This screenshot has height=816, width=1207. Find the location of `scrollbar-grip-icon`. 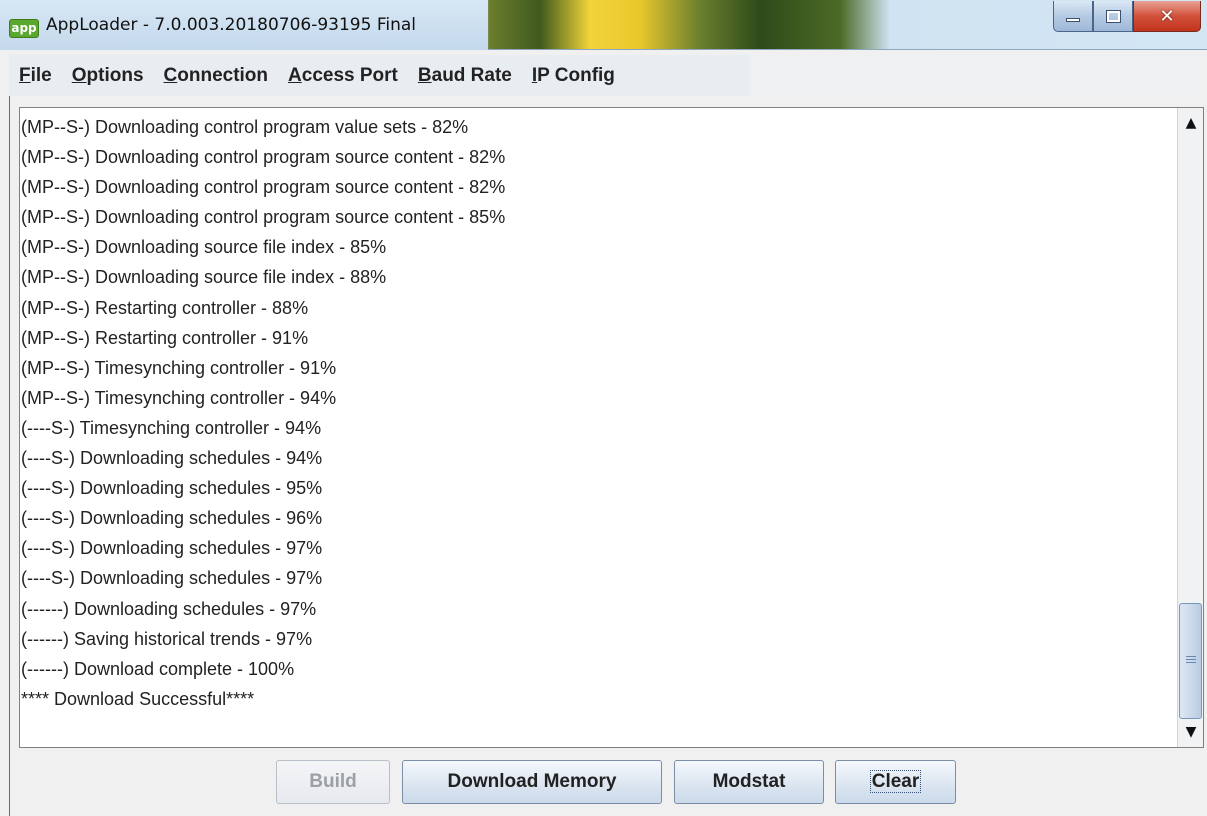

scrollbar-grip-icon is located at coordinates (1191, 660).